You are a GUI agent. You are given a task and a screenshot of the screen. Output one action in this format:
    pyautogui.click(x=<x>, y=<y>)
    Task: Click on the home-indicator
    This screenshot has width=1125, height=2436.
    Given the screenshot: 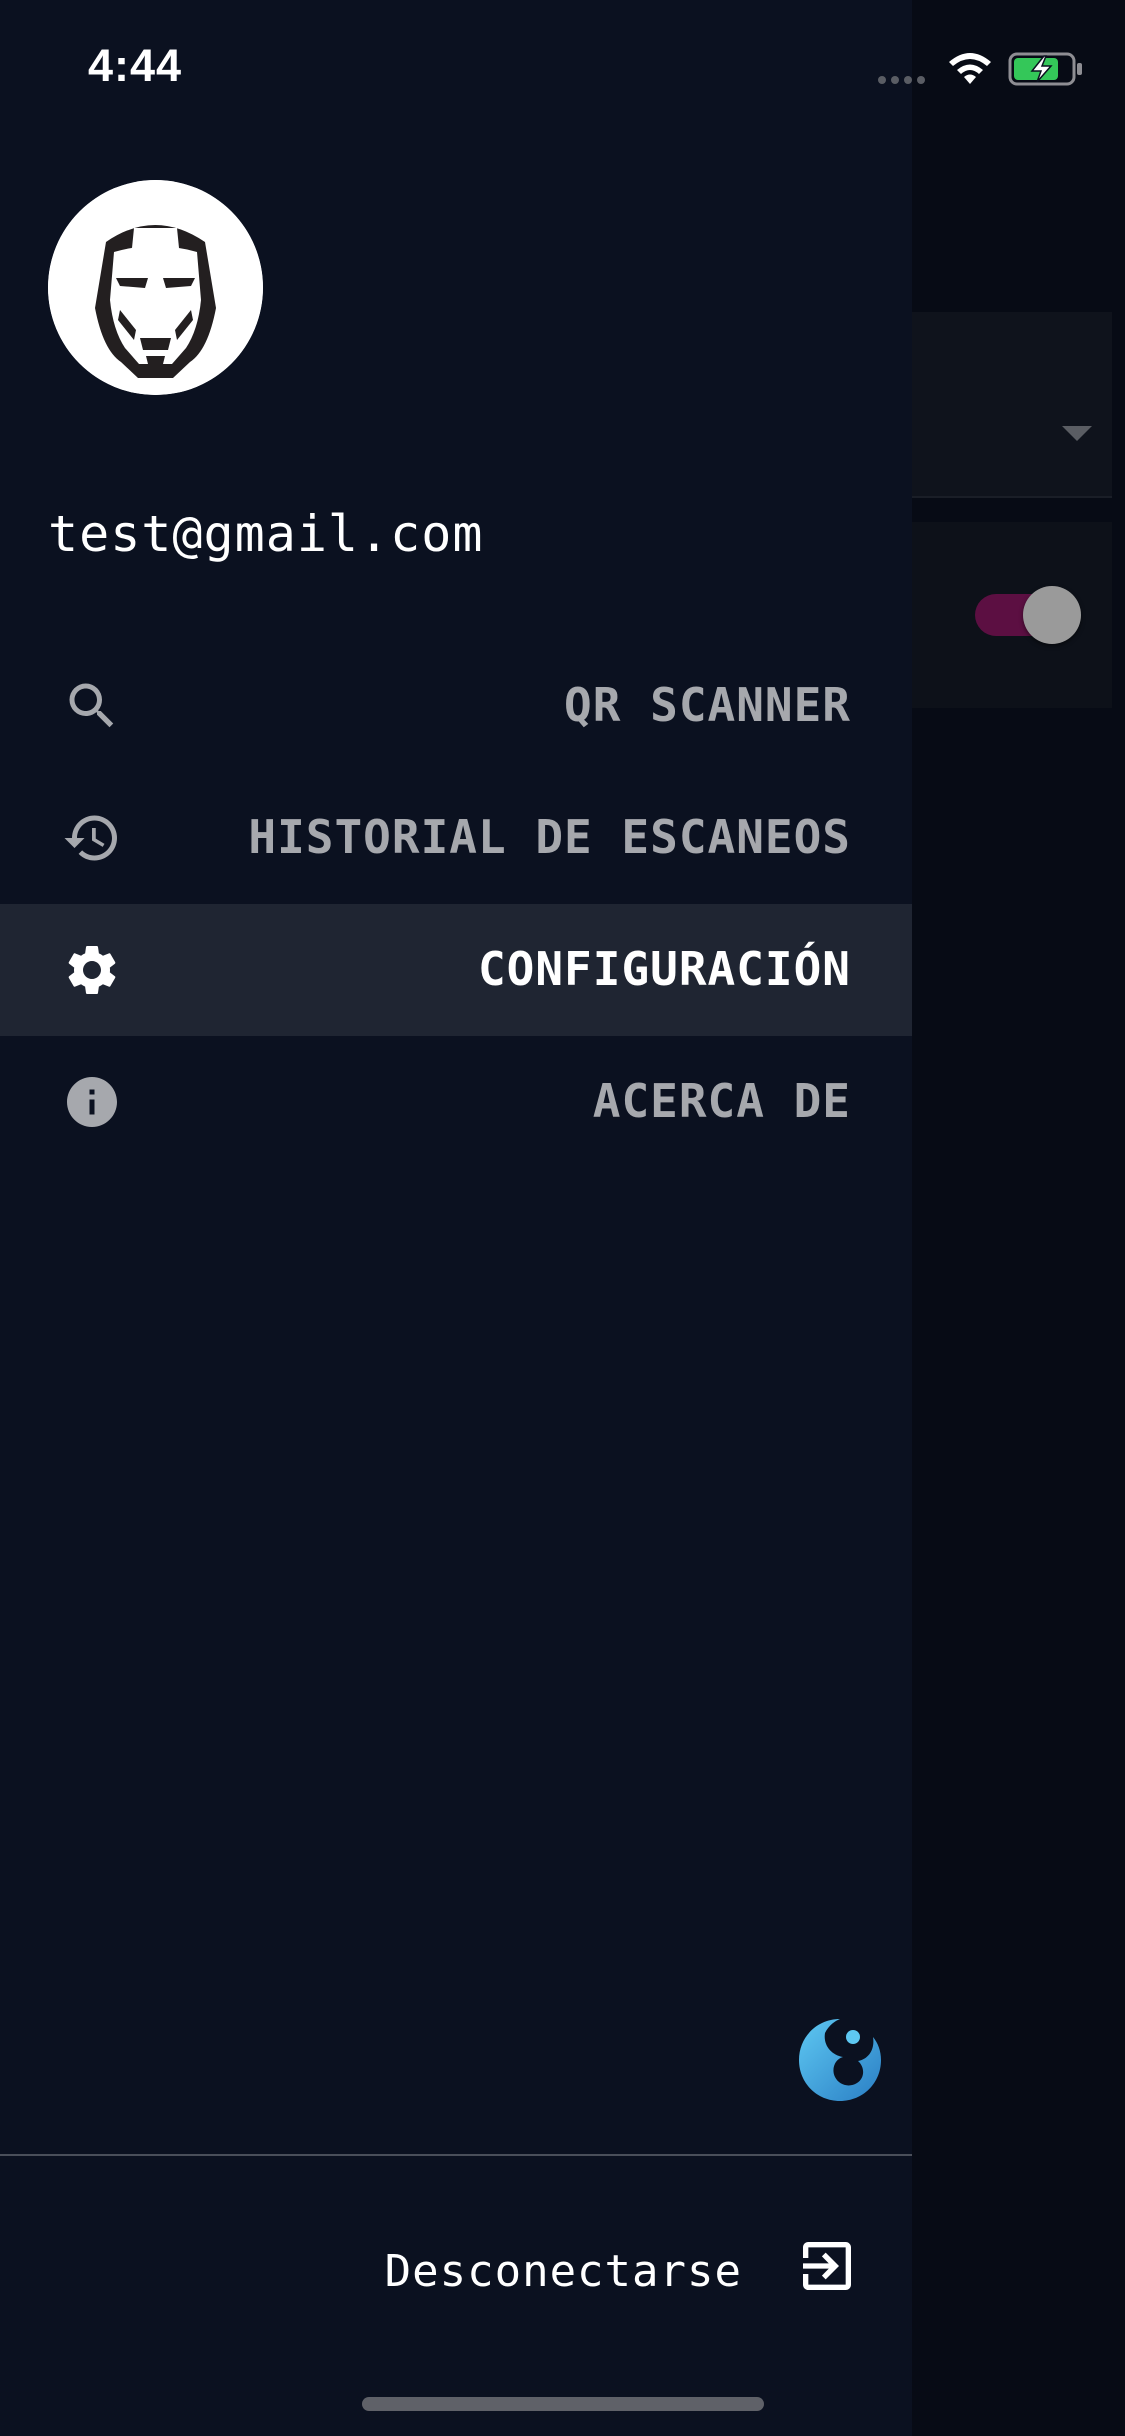 What is the action you would take?
    pyautogui.click(x=563, y=2404)
    